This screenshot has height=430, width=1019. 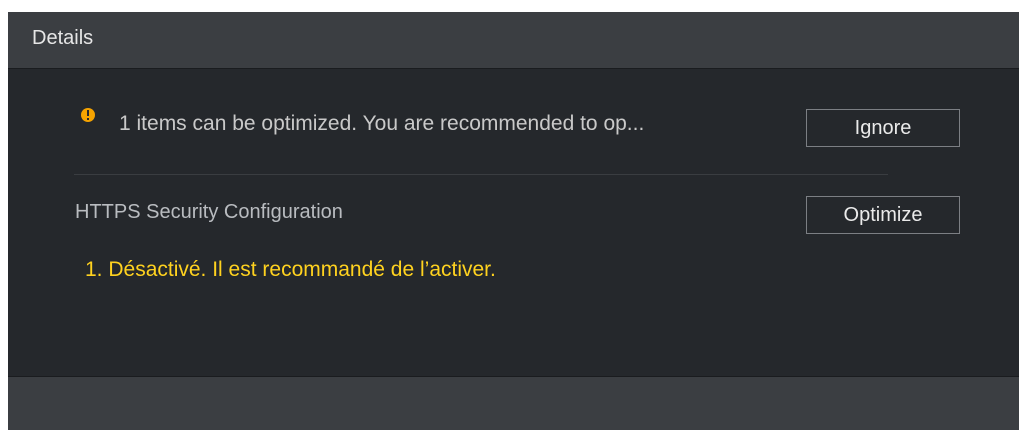 What do you see at coordinates (481, 174) in the screenshot?
I see `divider` at bounding box center [481, 174].